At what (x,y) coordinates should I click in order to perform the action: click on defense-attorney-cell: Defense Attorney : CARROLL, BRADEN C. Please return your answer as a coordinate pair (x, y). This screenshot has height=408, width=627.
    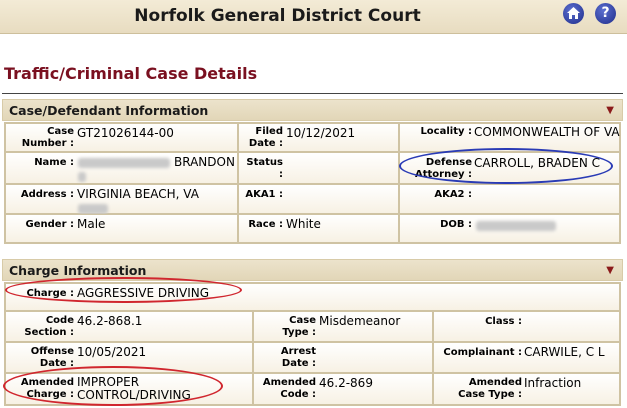
    Looking at the image, I should click on (509, 168).